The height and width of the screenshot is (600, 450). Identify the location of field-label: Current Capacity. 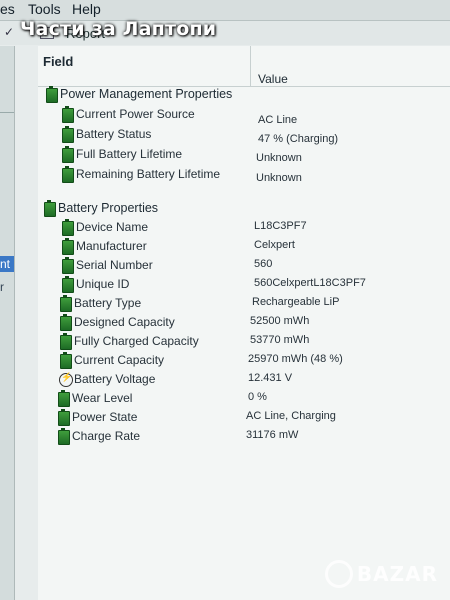
(119, 360).